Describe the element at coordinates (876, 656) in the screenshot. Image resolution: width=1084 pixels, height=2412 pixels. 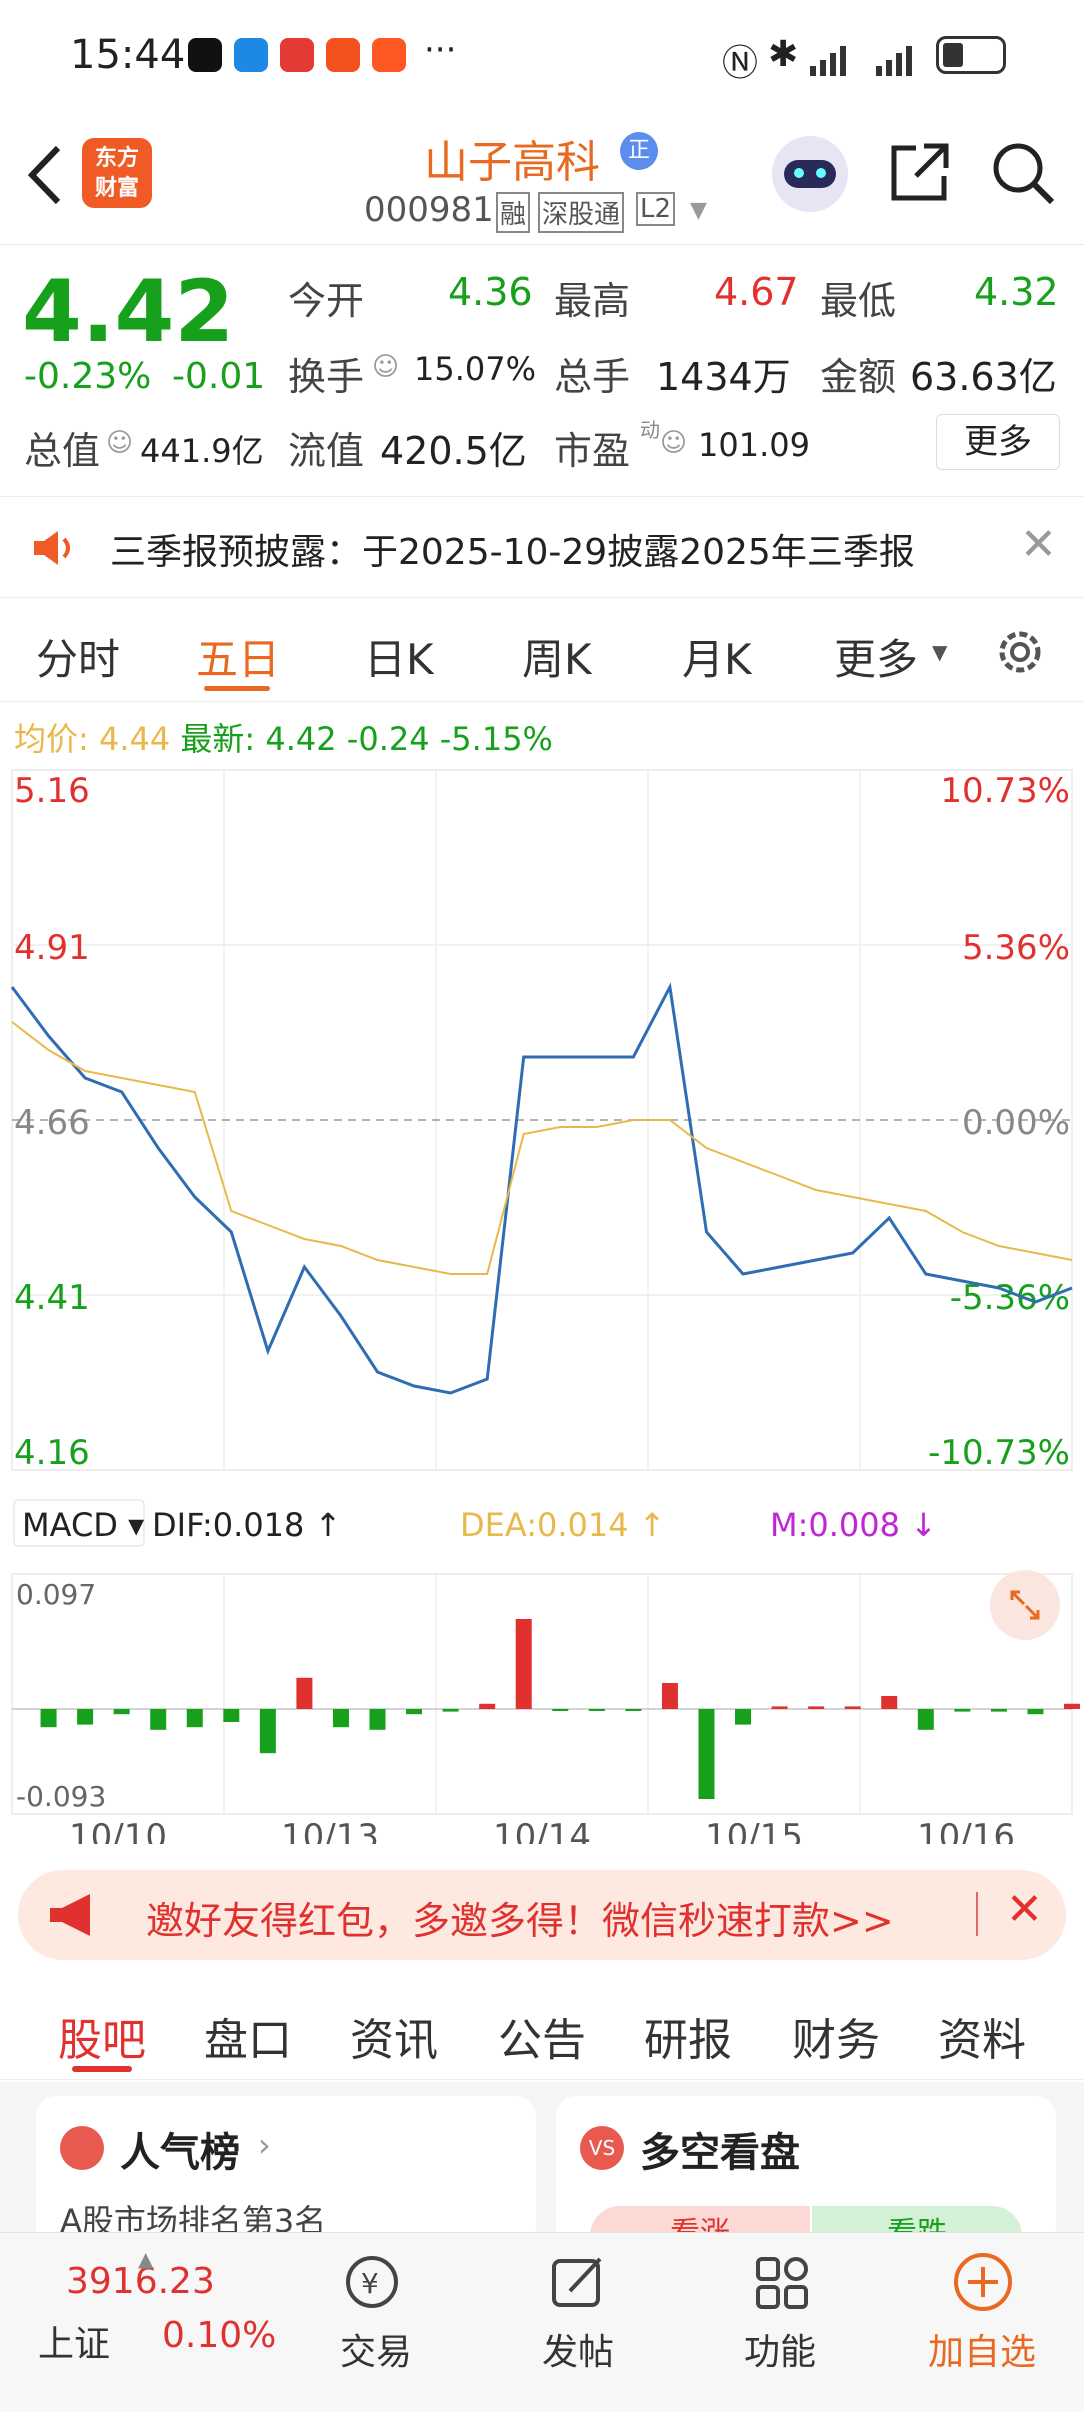
I see `tab-more: 更多` at that location.